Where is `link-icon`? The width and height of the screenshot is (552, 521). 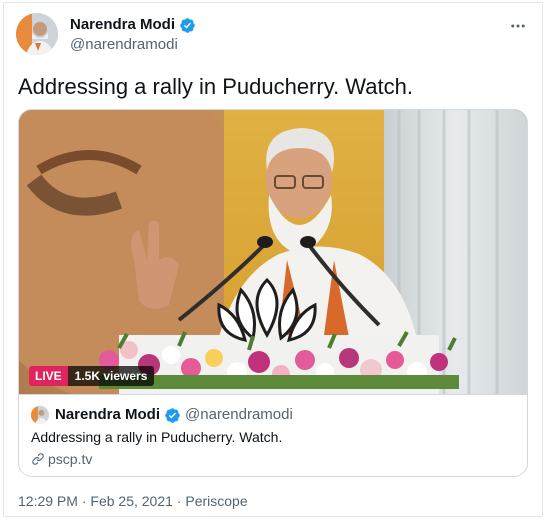 link-icon is located at coordinates (38, 459).